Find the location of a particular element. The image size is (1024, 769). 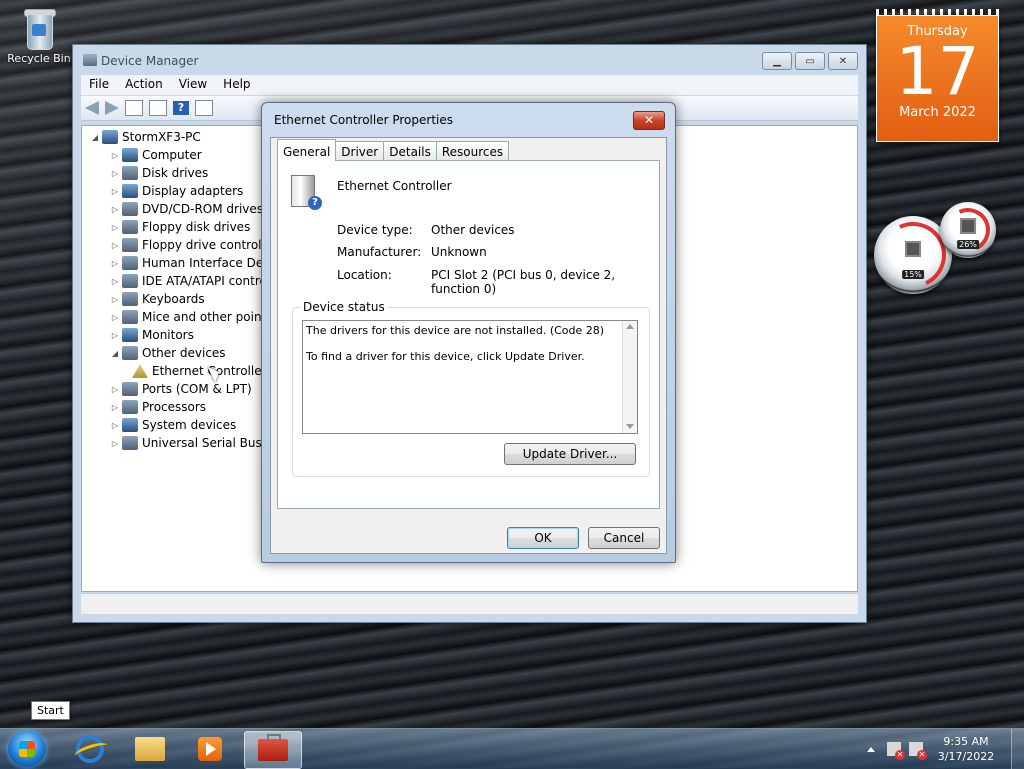

tree-item-hid: ▷ Human Interface Devic is located at coordinates (195, 263).